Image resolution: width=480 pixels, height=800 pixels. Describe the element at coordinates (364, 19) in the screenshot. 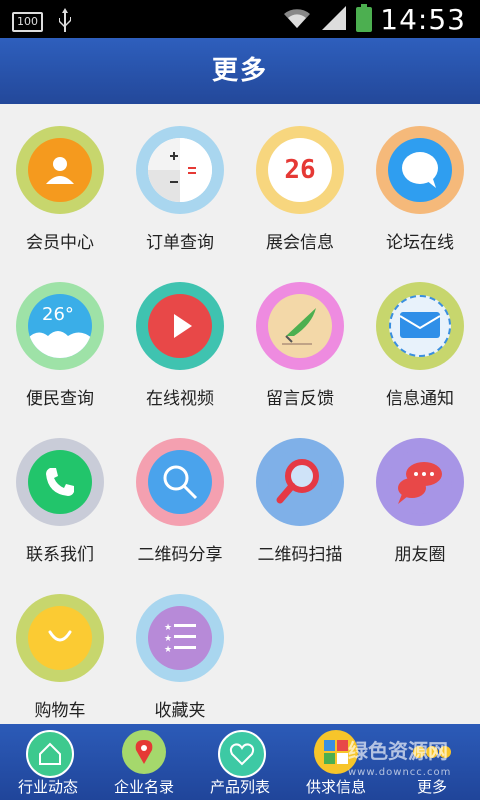

I see `battery-icon` at that location.